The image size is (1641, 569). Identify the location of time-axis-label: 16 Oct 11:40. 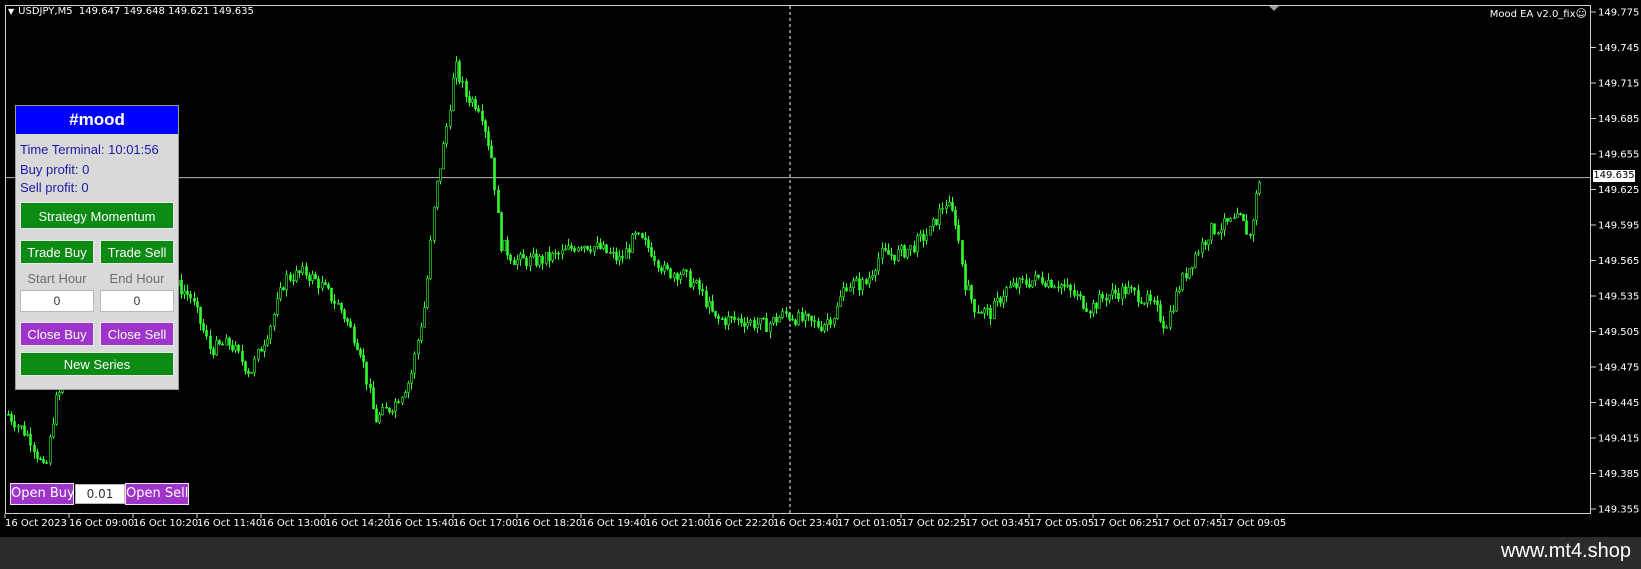
(229, 523).